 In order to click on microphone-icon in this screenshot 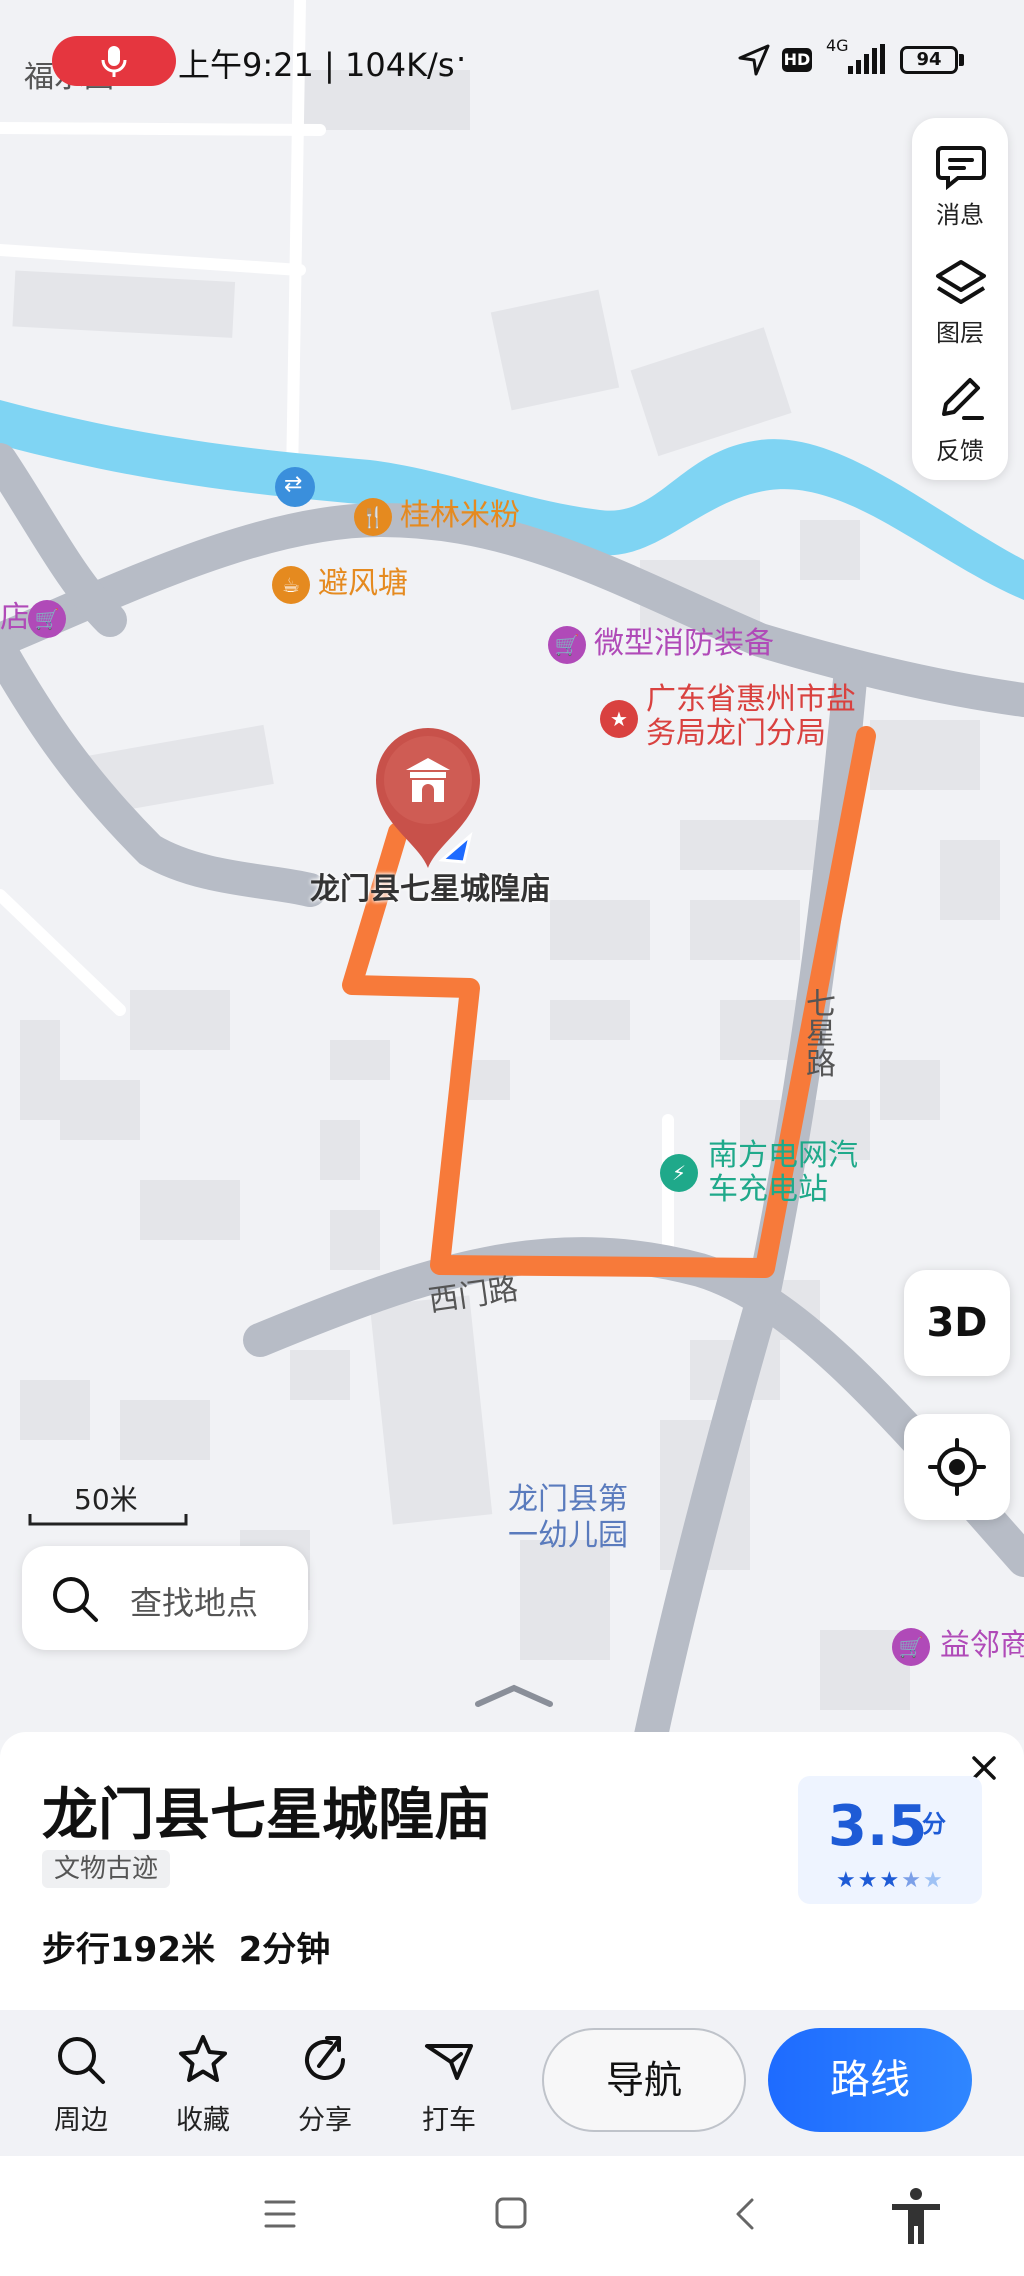, I will do `click(114, 61)`.